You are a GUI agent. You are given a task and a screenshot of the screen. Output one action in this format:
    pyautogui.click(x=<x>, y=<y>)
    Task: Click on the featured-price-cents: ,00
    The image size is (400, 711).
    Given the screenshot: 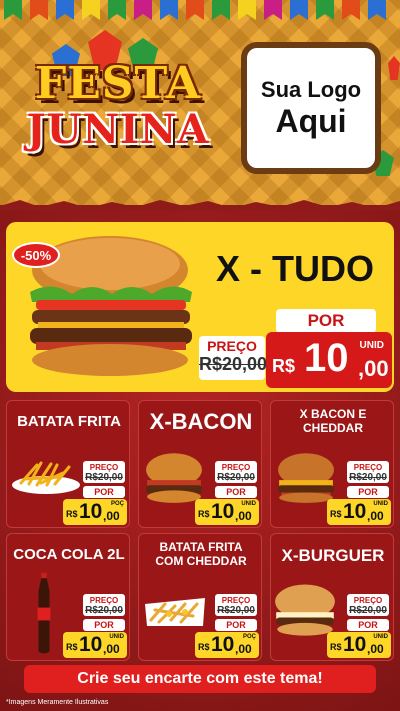 What is the action you would take?
    pyautogui.click(x=373, y=368)
    